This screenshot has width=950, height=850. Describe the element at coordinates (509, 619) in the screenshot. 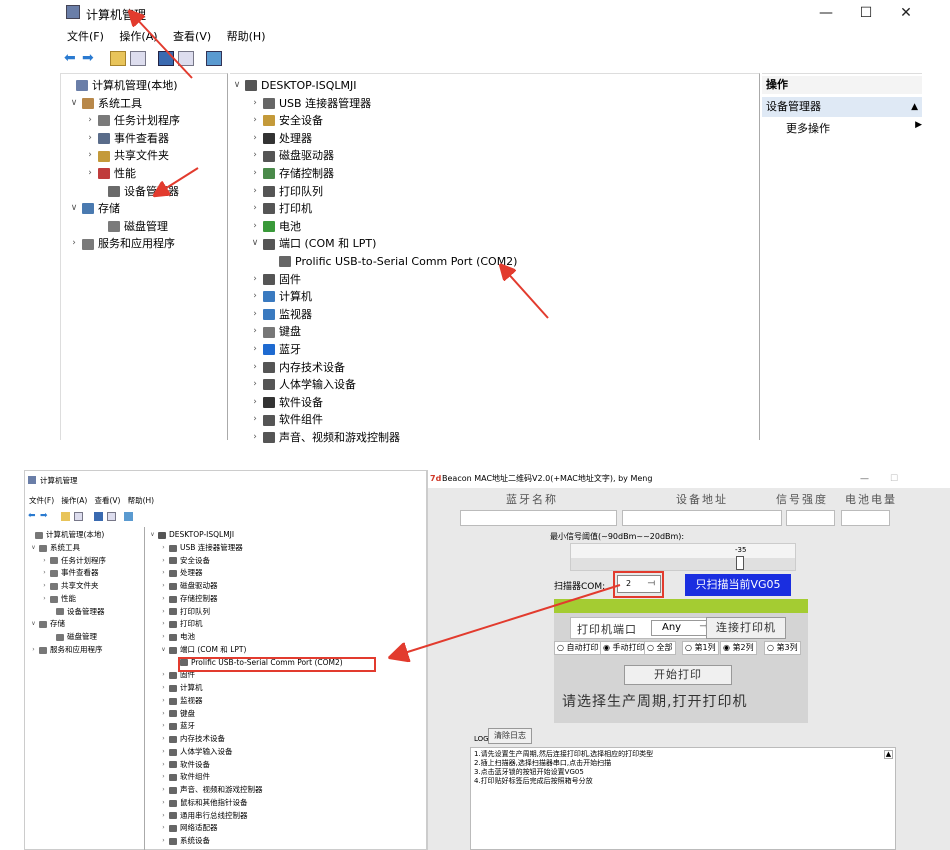

I see `arrow-com-to-port` at that location.